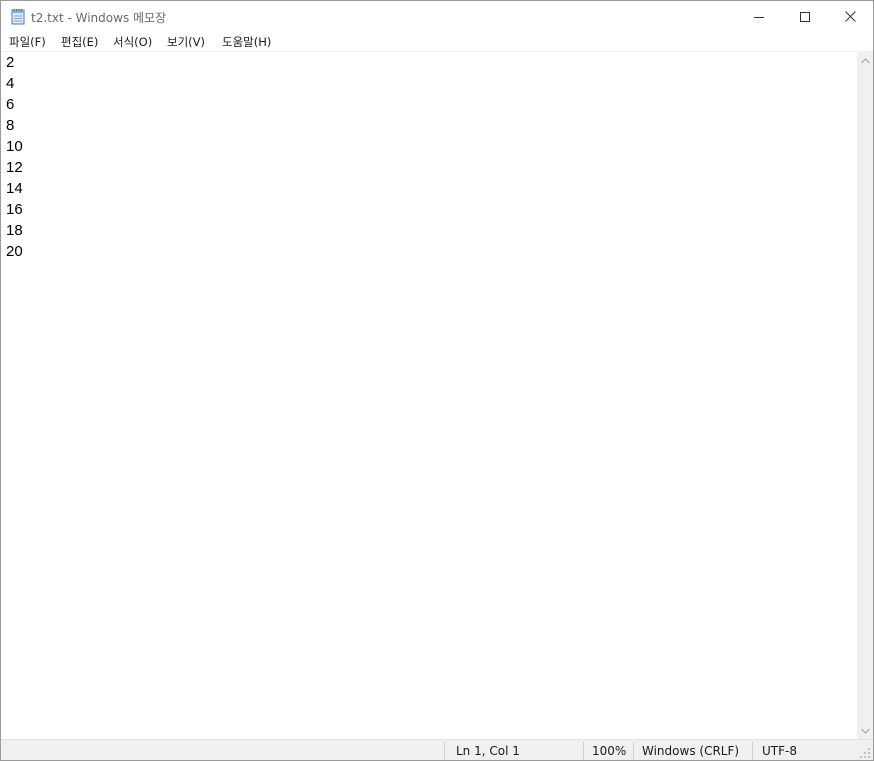  I want to click on close-button, so click(850, 16).